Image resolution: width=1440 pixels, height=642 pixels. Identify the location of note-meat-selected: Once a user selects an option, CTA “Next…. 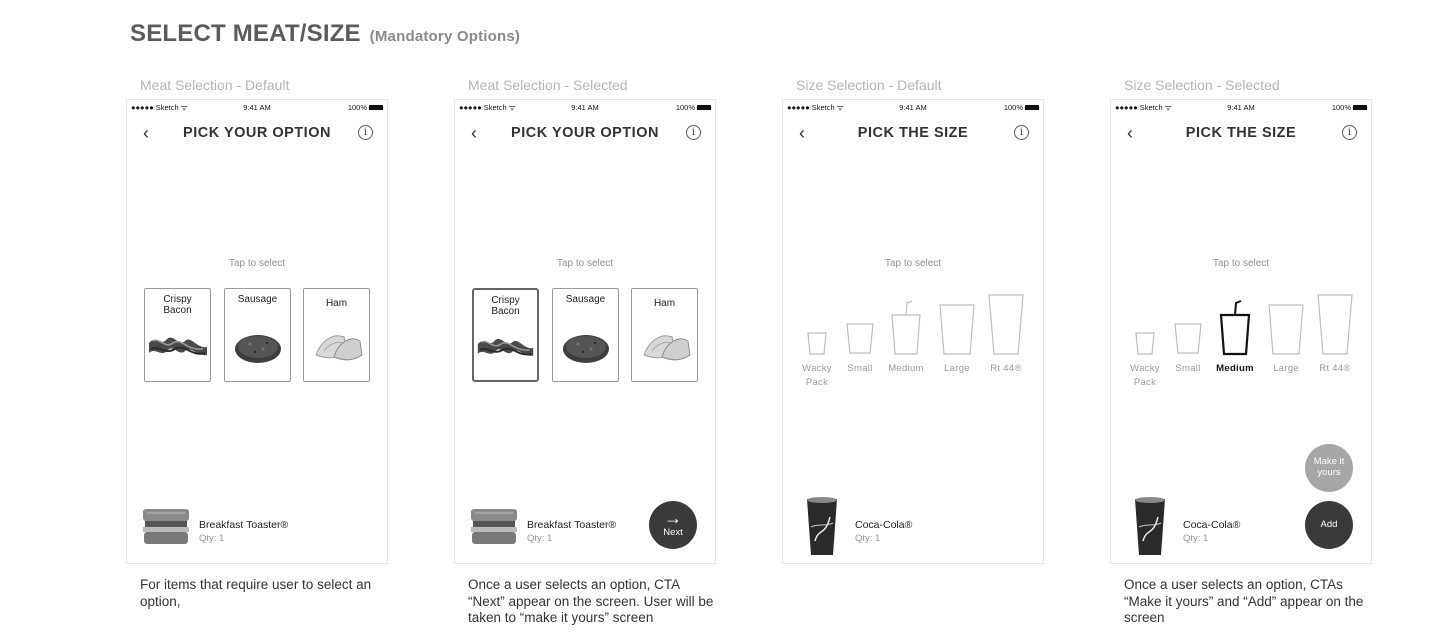
(591, 601).